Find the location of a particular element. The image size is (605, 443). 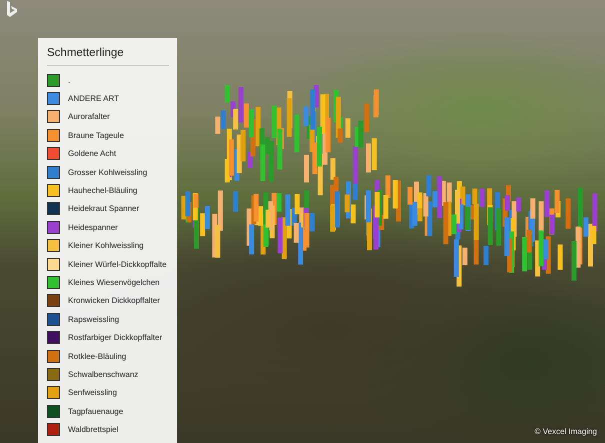

legend-label: Heidespanner is located at coordinates (93, 227).